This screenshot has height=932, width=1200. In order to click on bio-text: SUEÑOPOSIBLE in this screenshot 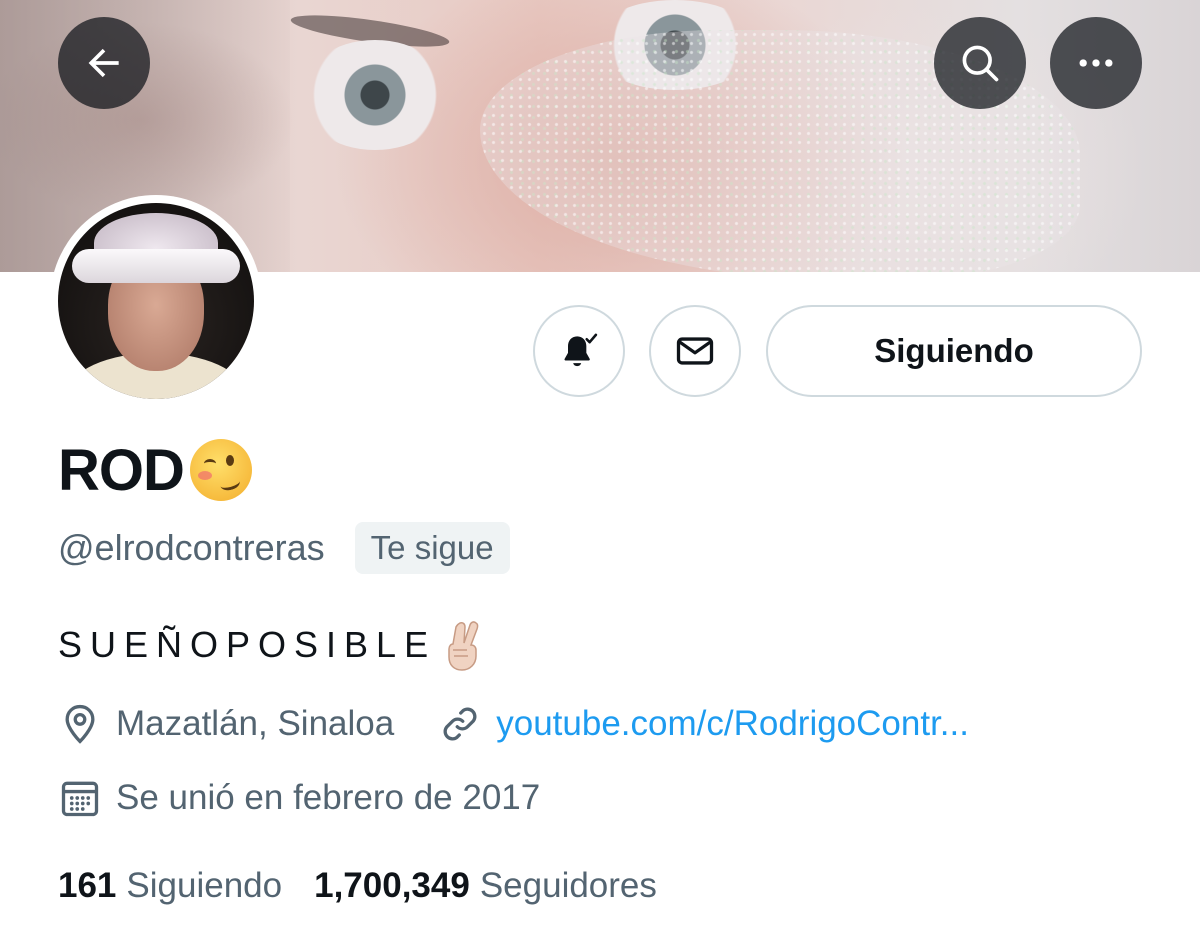, I will do `click(247, 644)`.